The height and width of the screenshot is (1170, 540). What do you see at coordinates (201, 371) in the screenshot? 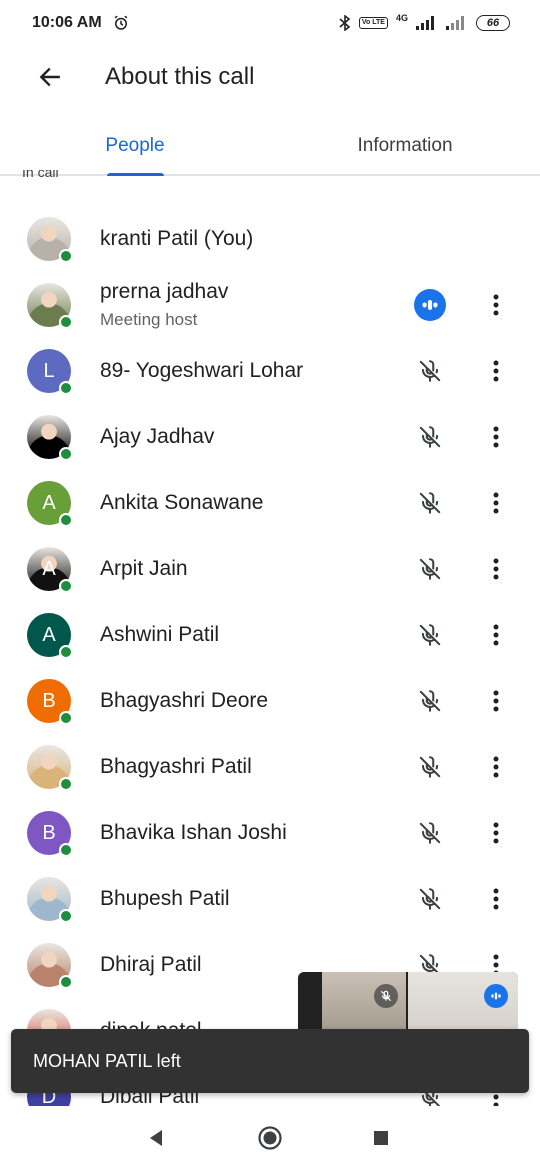
I see `participant-info: 89- Yogeshwari Lohar` at bounding box center [201, 371].